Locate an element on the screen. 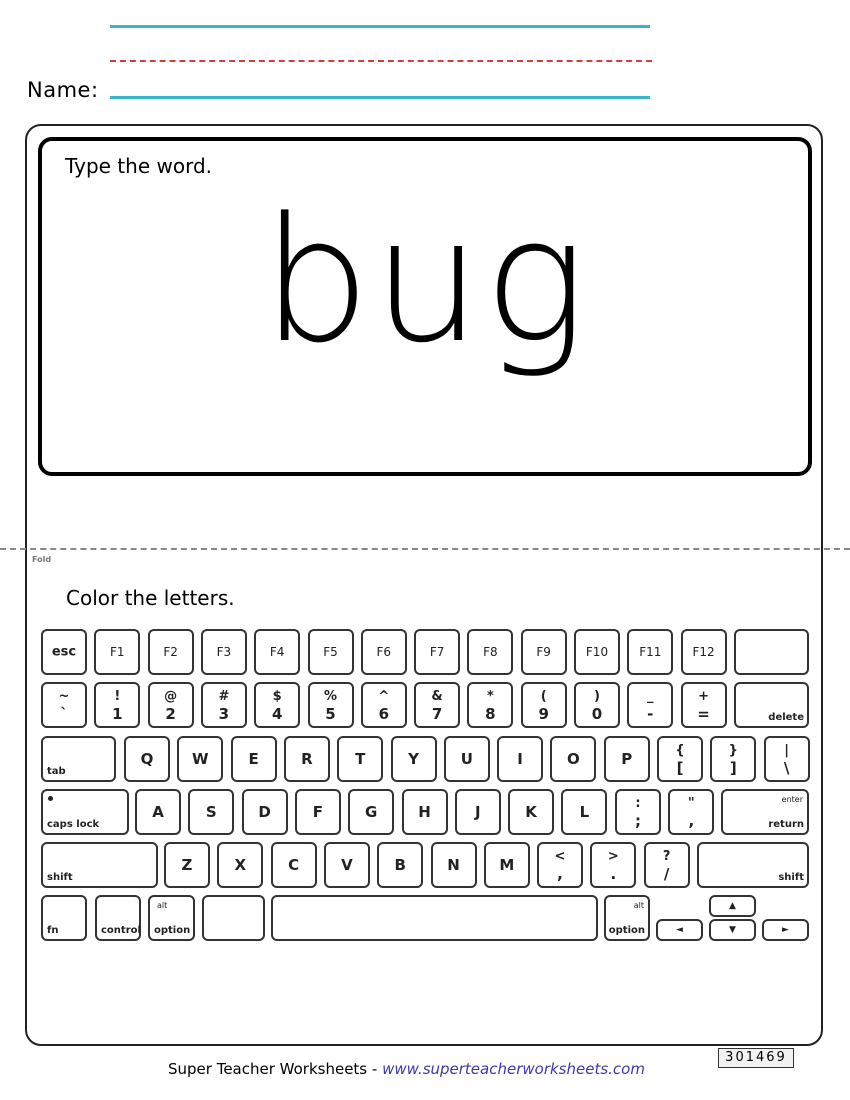 The height and width of the screenshot is (1100, 850). key-c: C is located at coordinates (293, 865).